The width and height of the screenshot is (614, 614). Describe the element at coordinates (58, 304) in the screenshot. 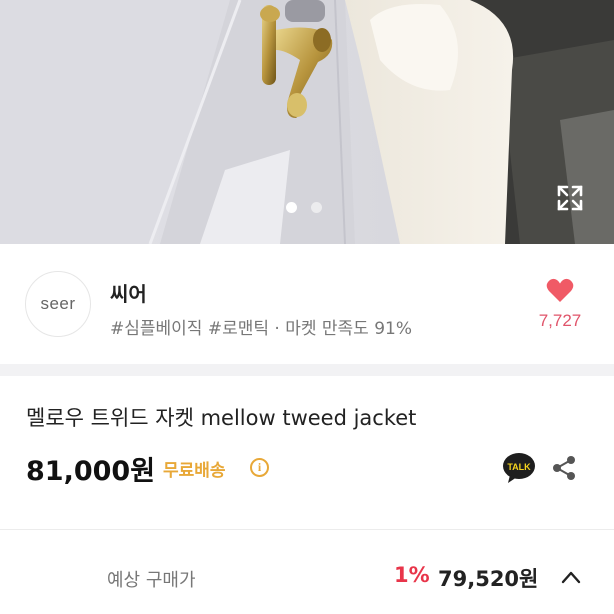

I see `shop-avatar: seer` at that location.